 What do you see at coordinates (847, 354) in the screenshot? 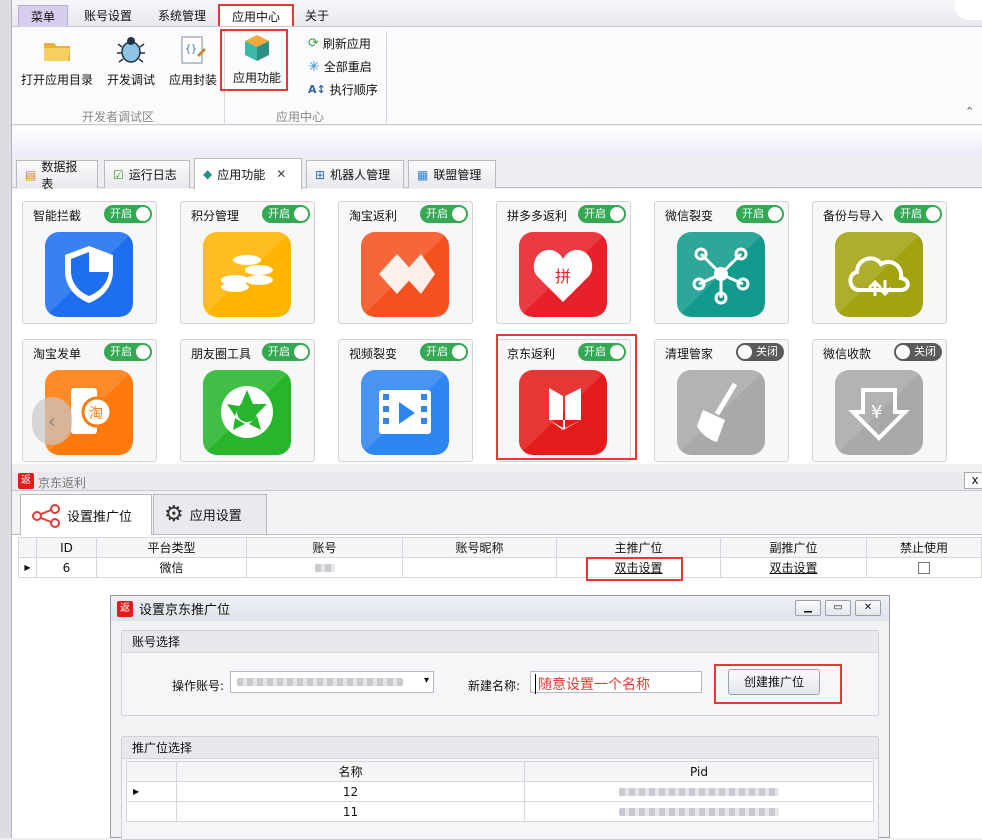
I see `app-name: 微信收款` at bounding box center [847, 354].